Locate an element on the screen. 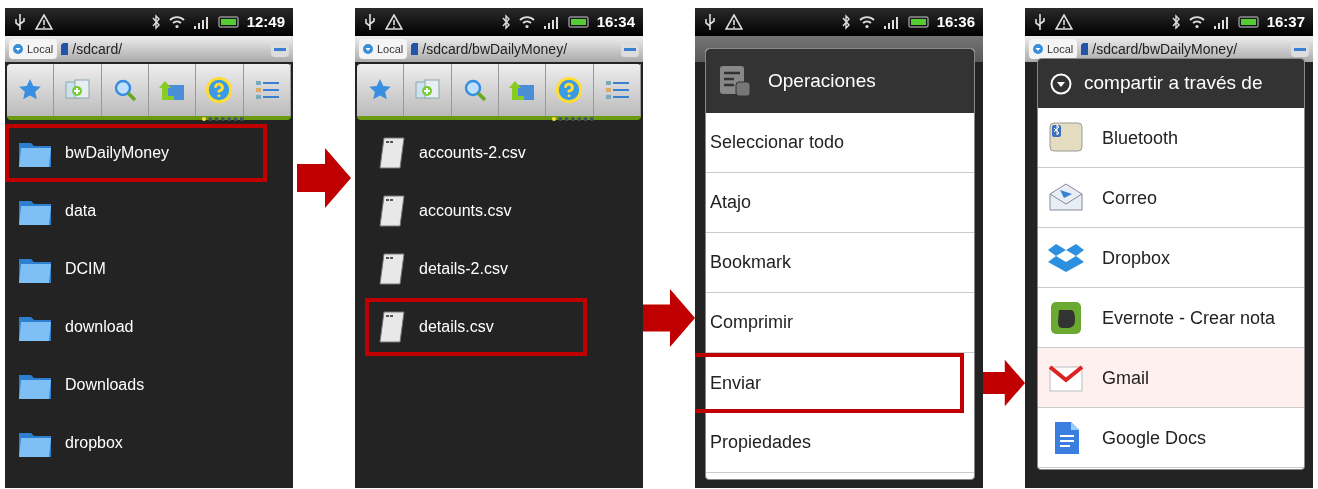 The height and width of the screenshot is (489, 1318). menu-item: Propiedades is located at coordinates (840, 443).